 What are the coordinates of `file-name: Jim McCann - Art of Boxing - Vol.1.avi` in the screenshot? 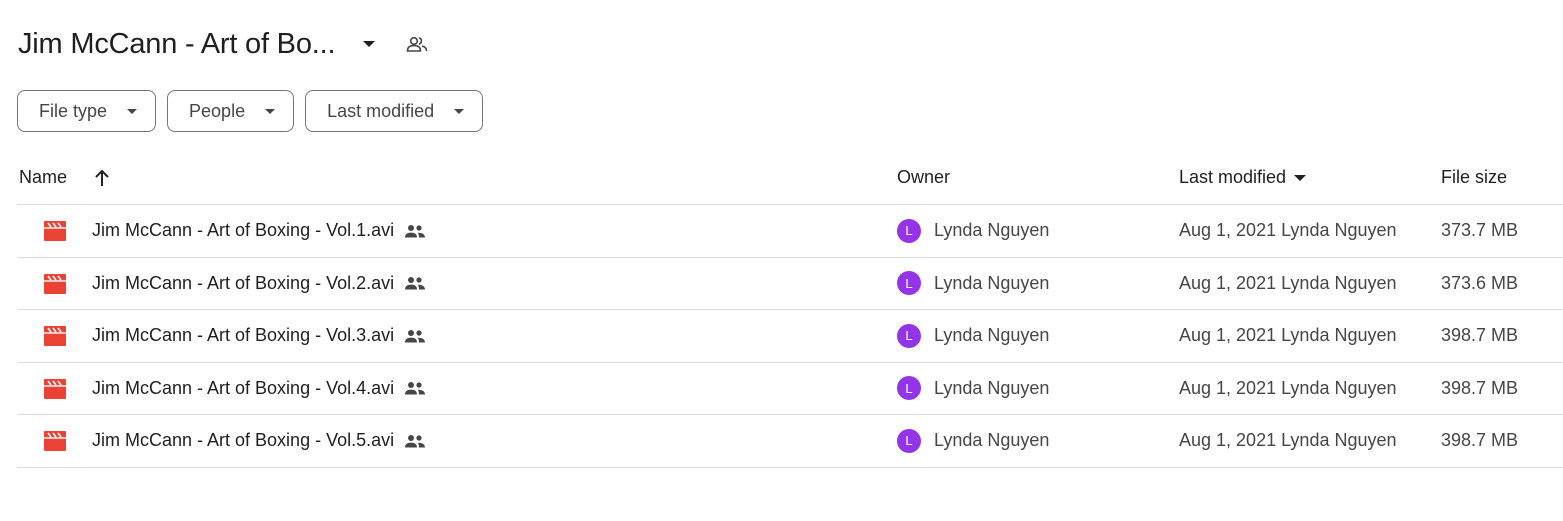 It's located at (243, 230).